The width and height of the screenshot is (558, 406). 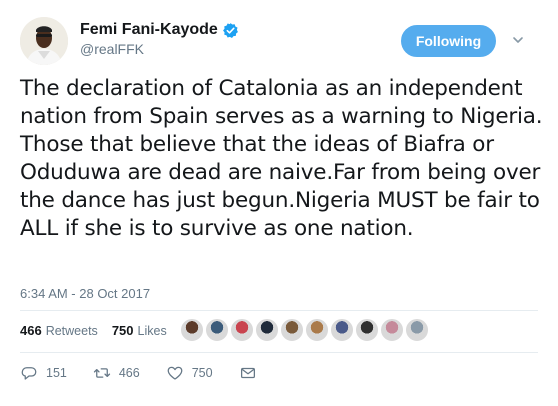 What do you see at coordinates (175, 373) in the screenshot?
I see `heart-icon` at bounding box center [175, 373].